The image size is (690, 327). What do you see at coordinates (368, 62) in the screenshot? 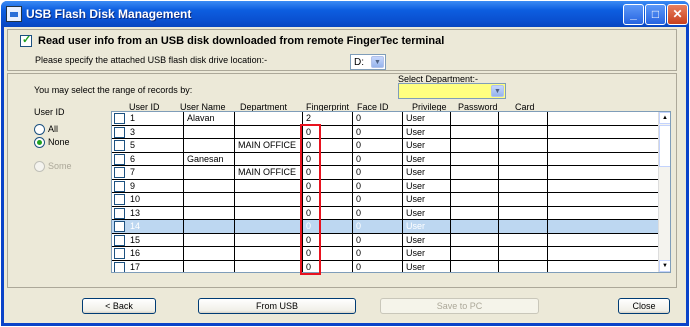
I see `drive-select: D: ▼` at bounding box center [368, 62].